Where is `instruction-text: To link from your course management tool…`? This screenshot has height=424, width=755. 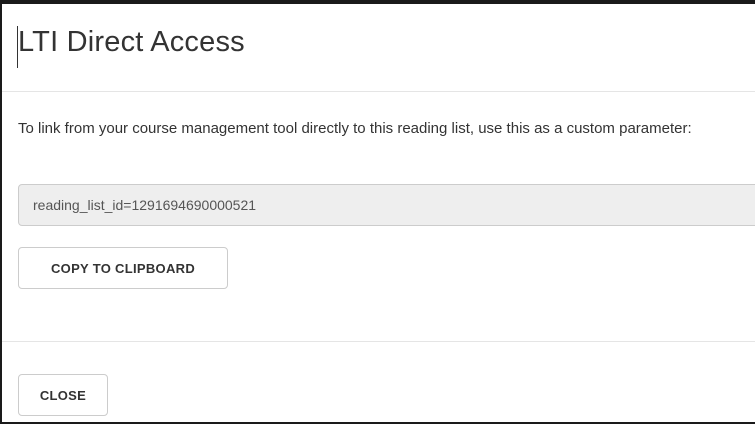 instruction-text: To link from your course management tool… is located at coordinates (355, 128).